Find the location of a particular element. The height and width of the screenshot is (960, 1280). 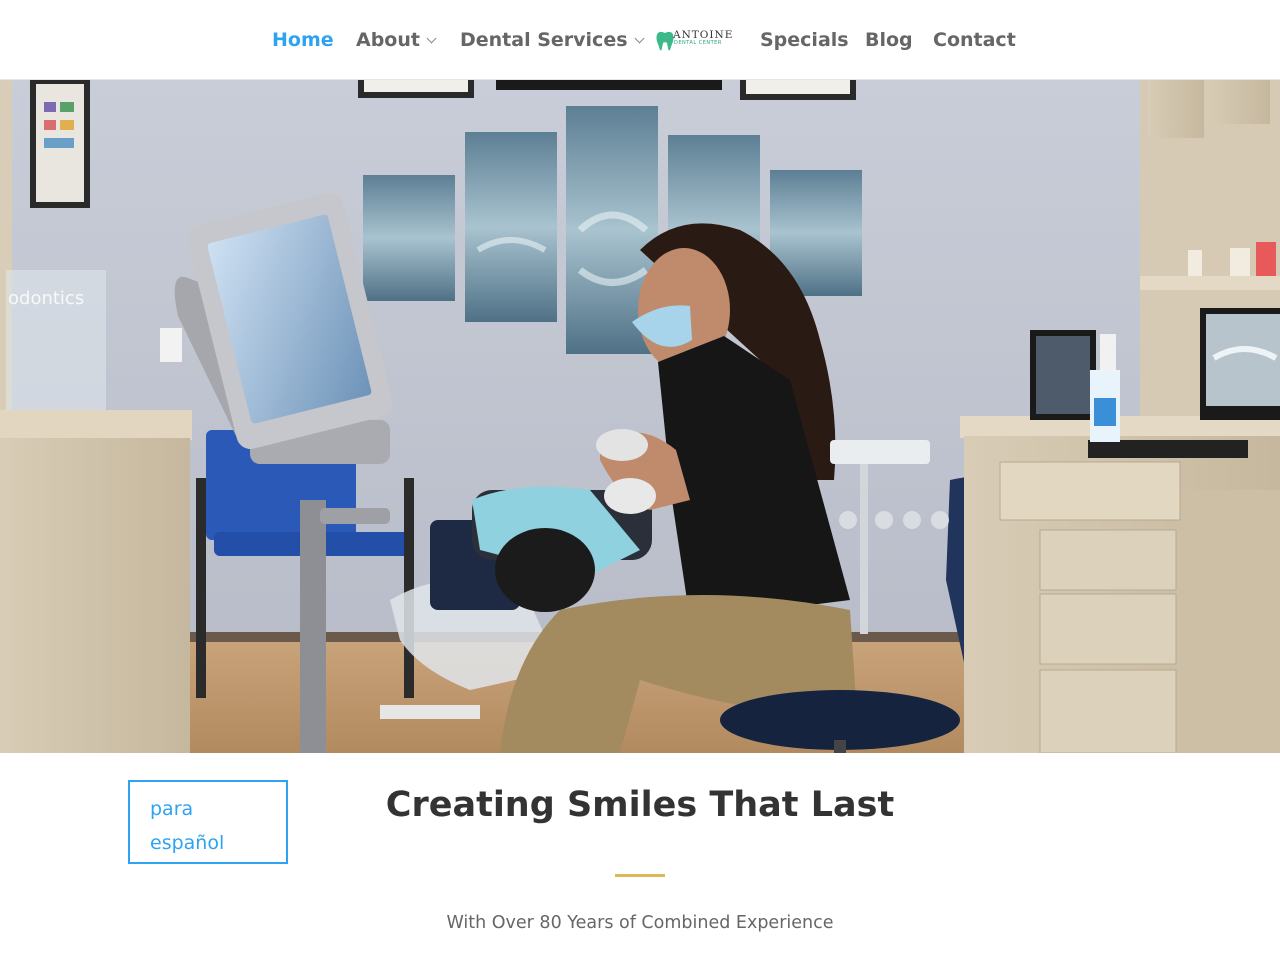

nav-dental-services-label: Dental Services is located at coordinates (544, 40).